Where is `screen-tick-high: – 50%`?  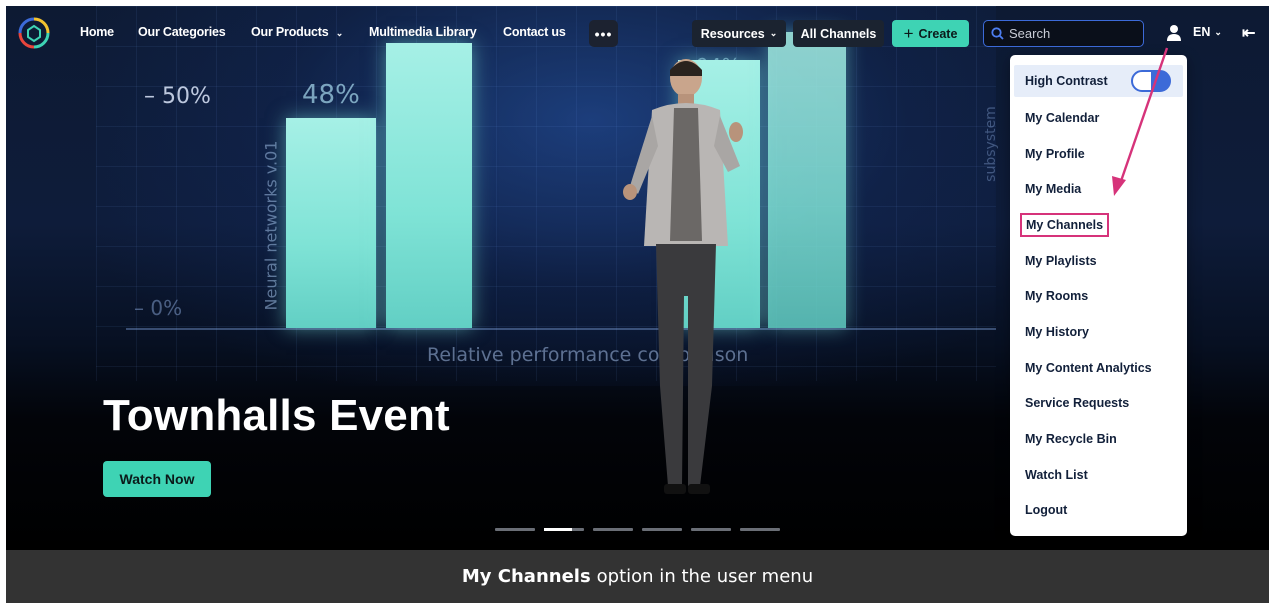
screen-tick-high: – 50% is located at coordinates (177, 96).